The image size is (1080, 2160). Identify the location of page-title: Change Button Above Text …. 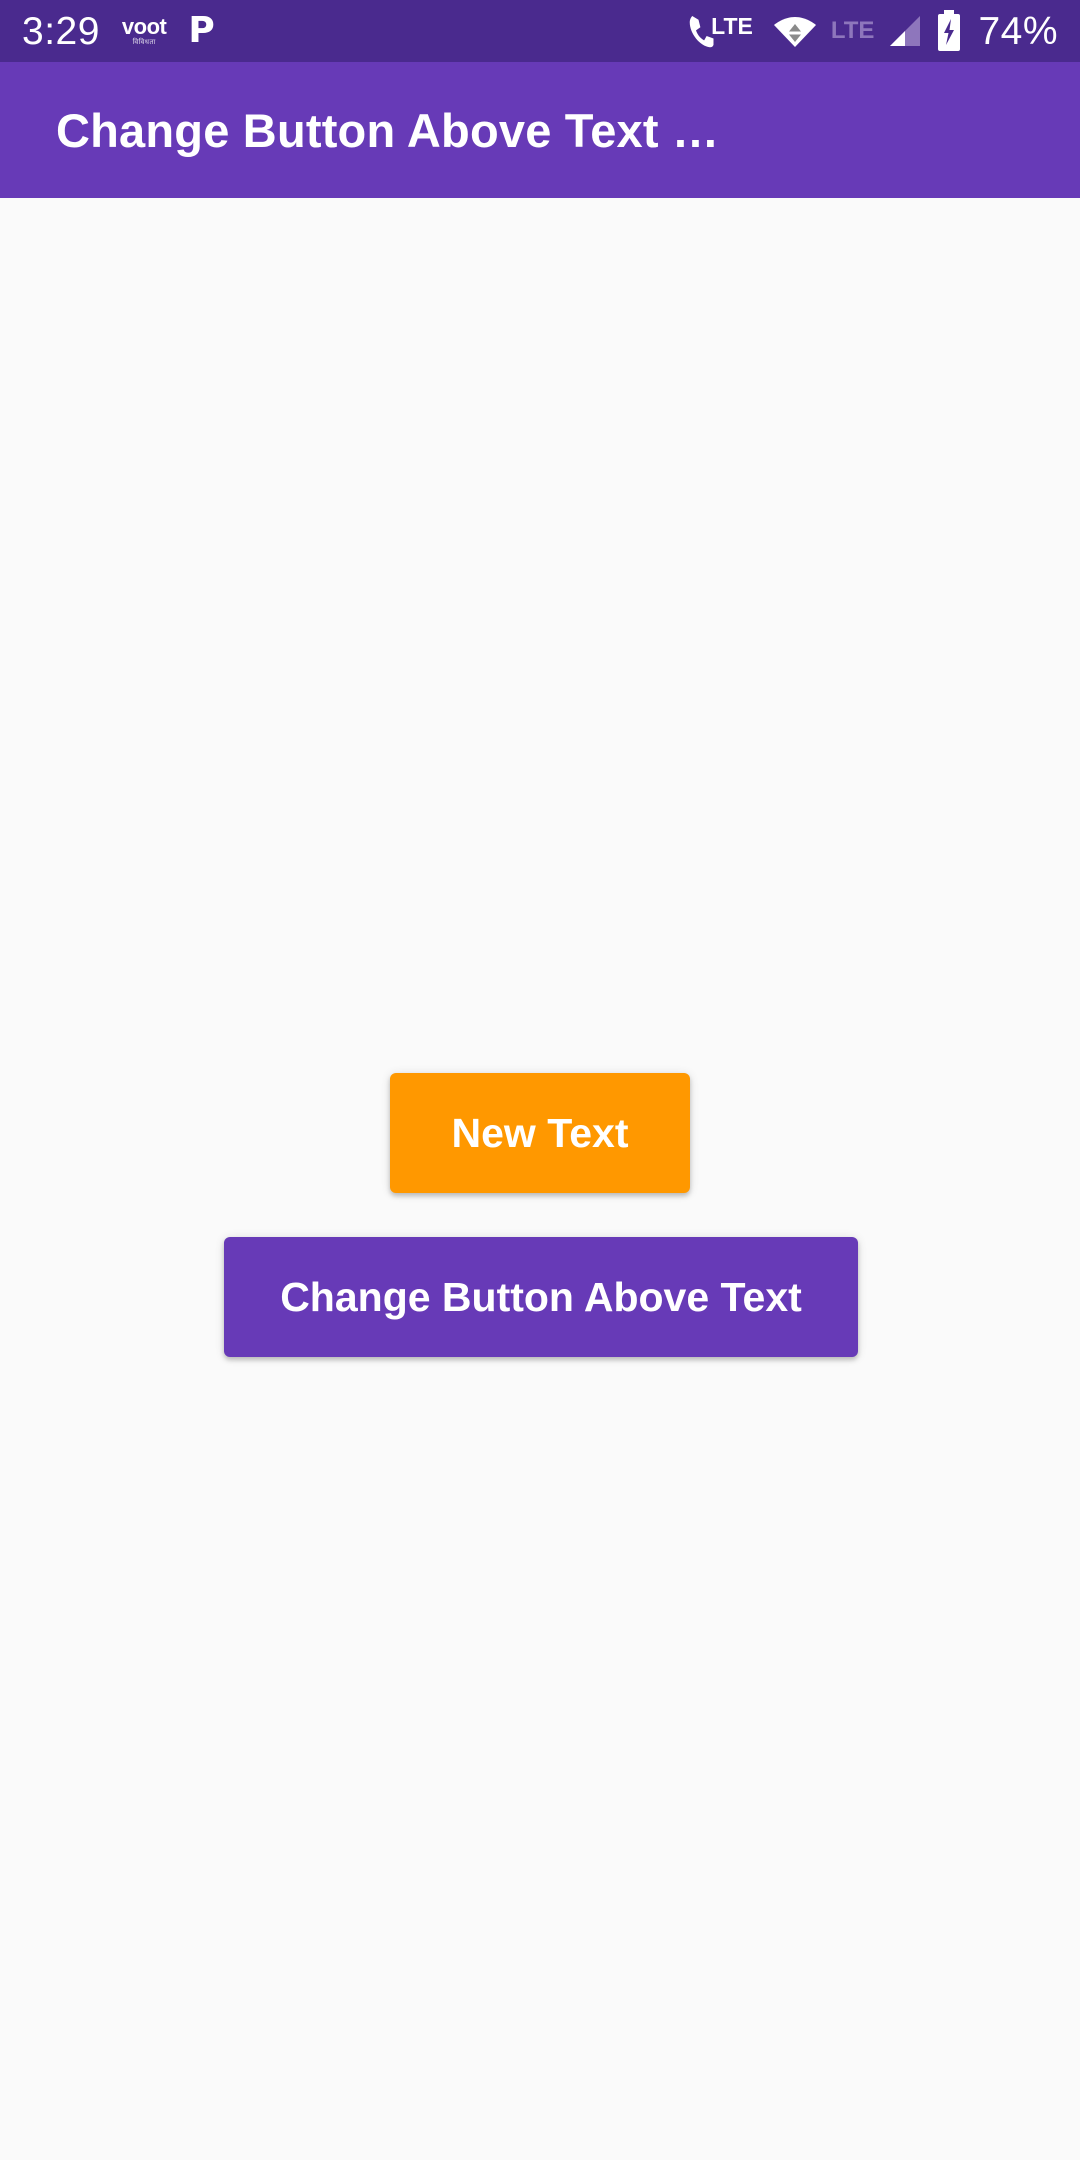
(388, 130).